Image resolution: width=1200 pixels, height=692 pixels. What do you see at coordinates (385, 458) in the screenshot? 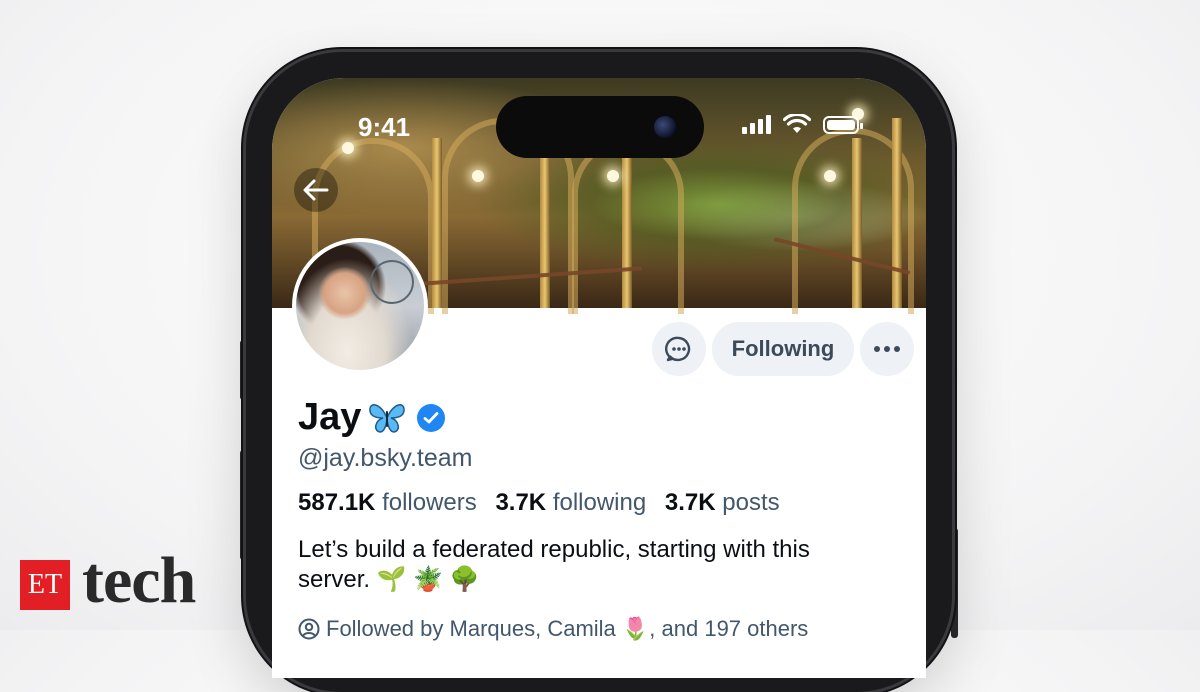
I see `profile-handle: @jay.bsky.team` at bounding box center [385, 458].